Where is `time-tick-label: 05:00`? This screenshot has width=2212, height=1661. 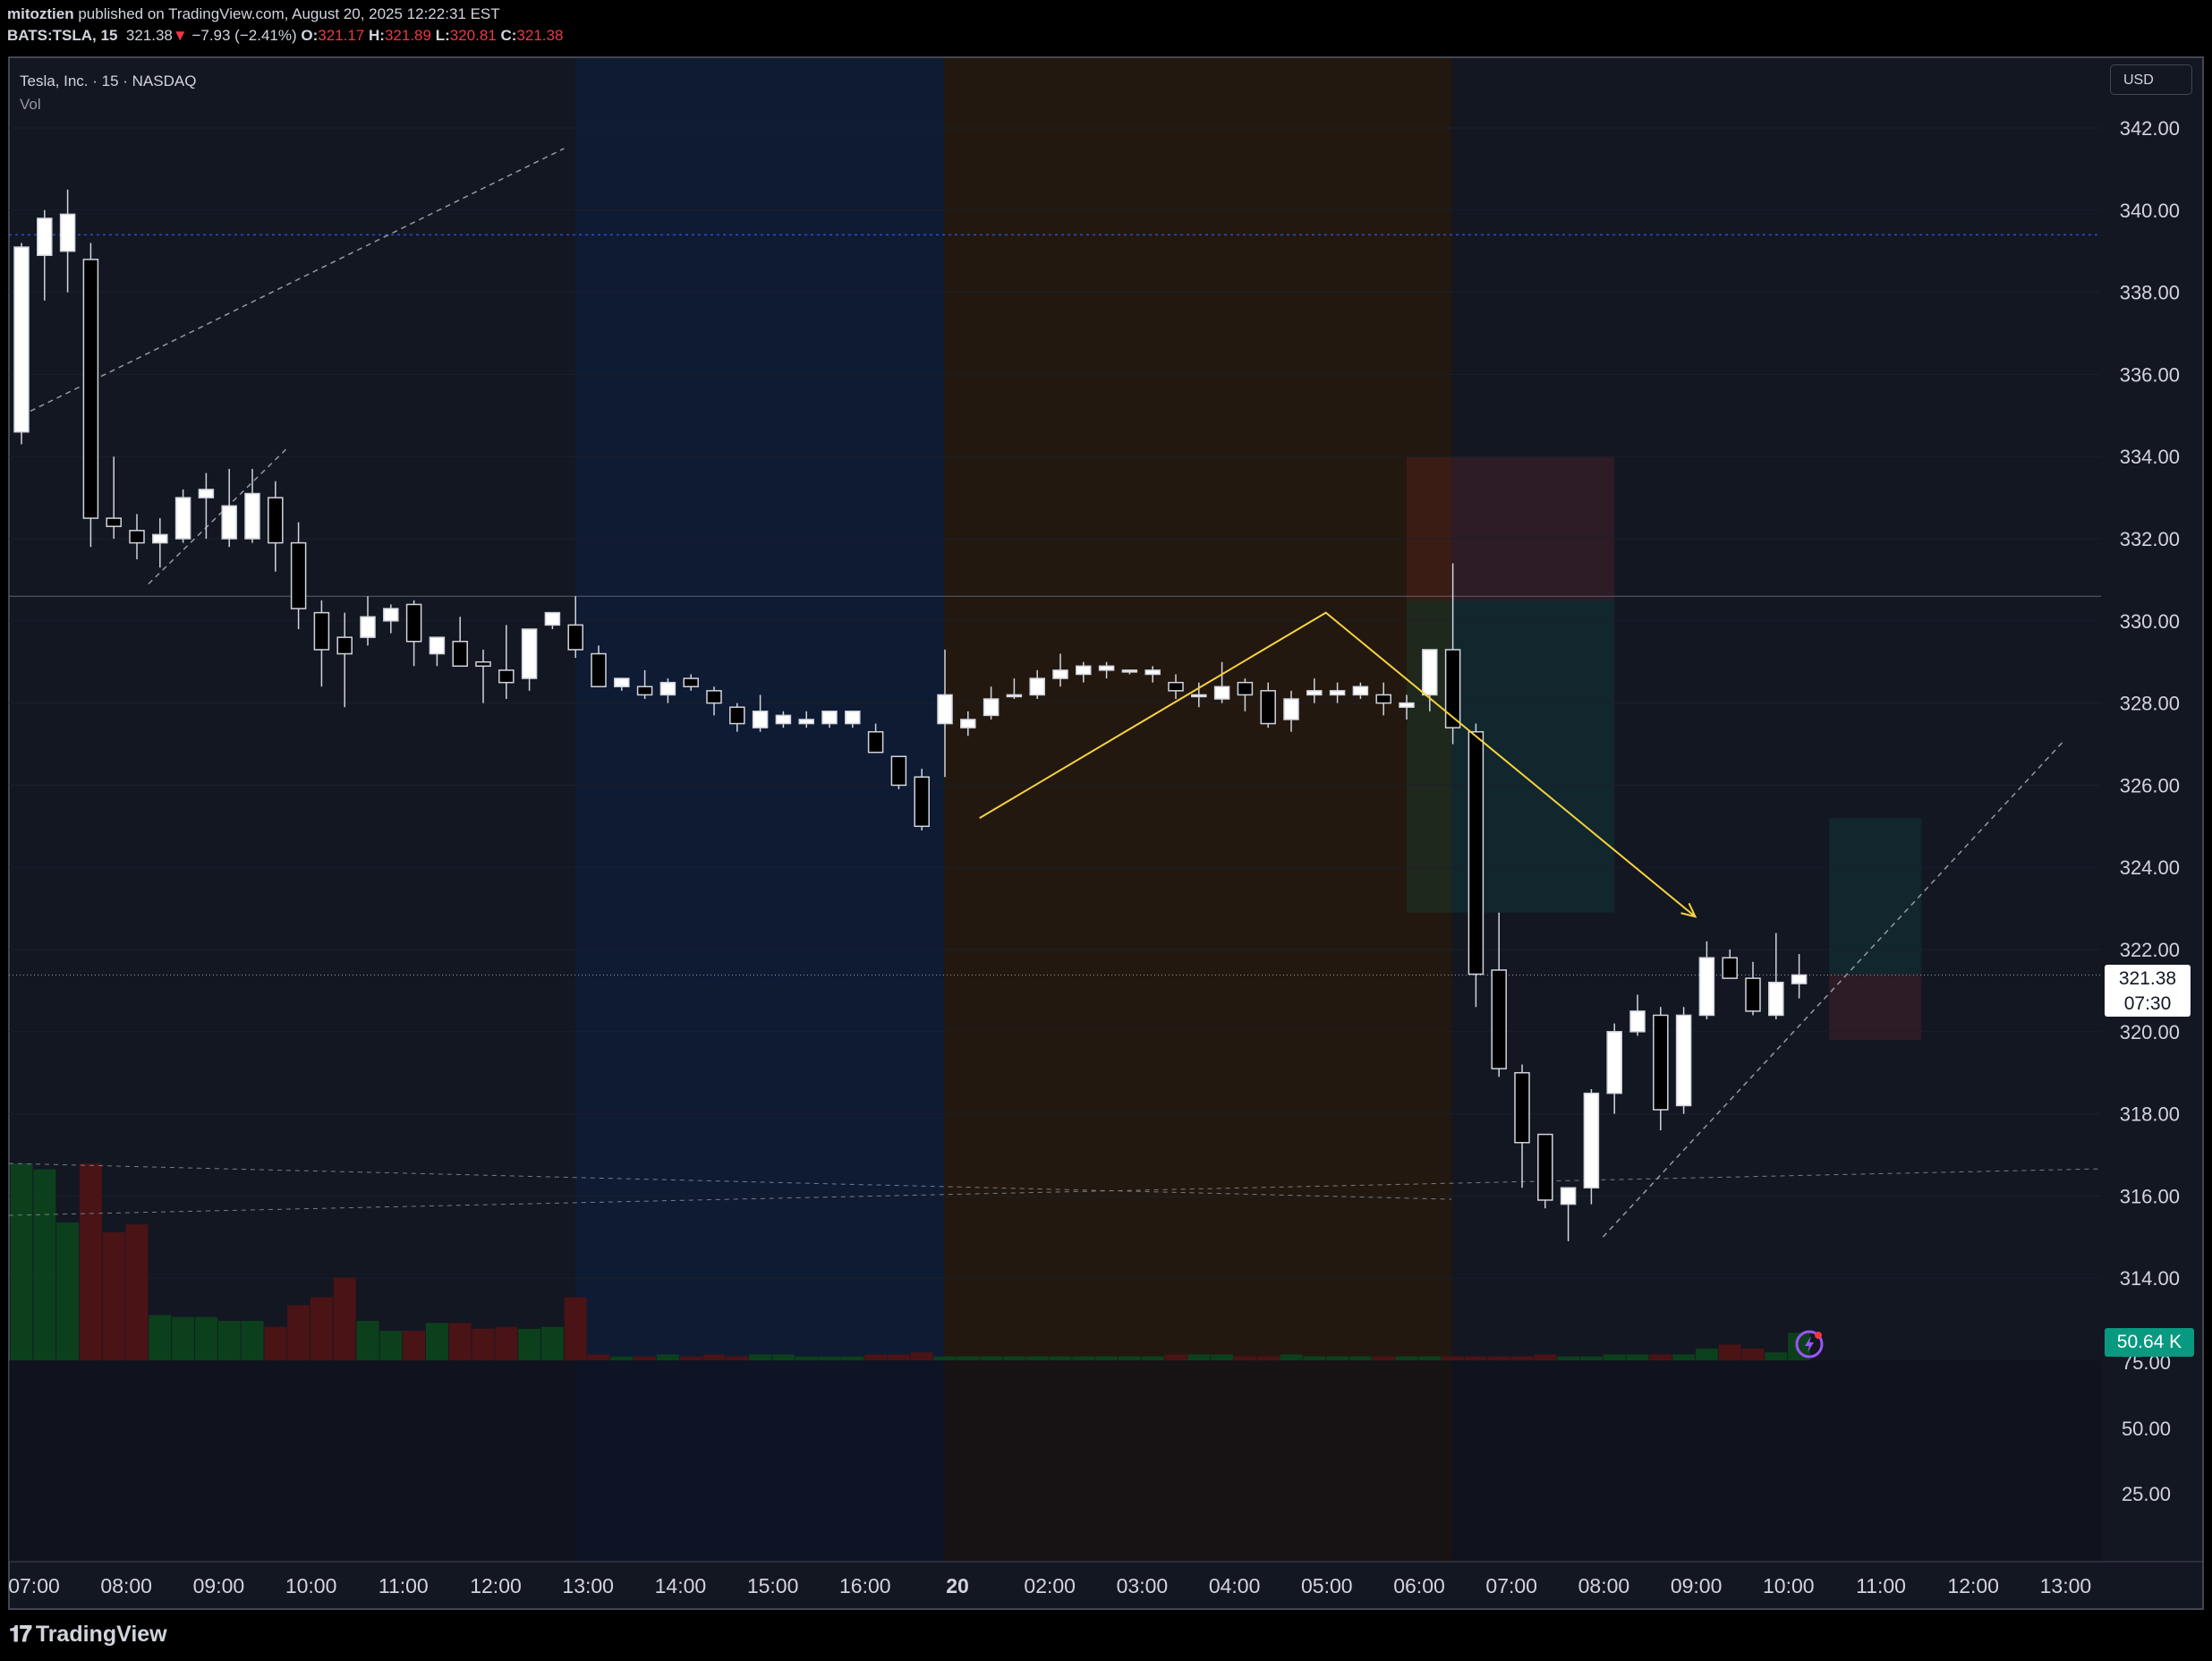 time-tick-label: 05:00 is located at coordinates (1327, 1585).